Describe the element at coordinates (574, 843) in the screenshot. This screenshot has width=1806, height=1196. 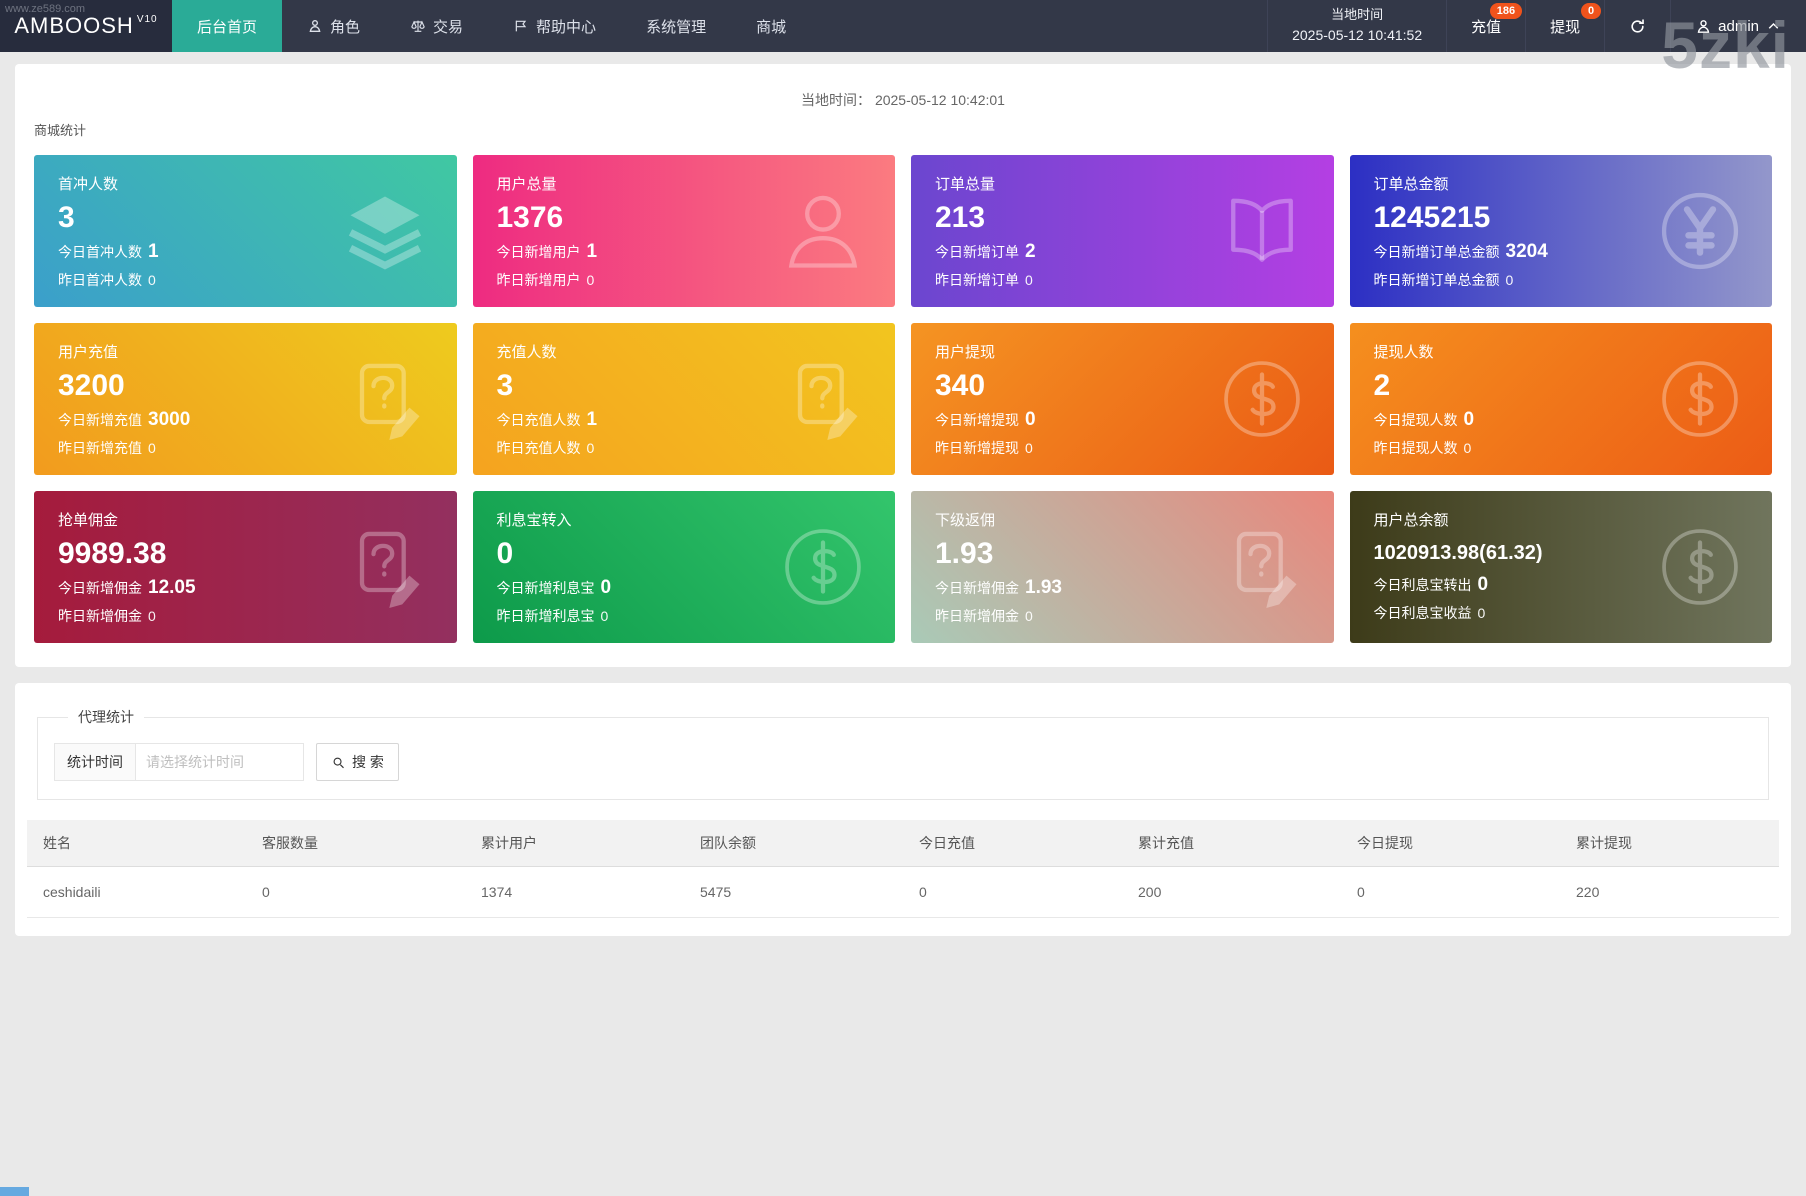
I see `table-header-2: 累计用户` at that location.